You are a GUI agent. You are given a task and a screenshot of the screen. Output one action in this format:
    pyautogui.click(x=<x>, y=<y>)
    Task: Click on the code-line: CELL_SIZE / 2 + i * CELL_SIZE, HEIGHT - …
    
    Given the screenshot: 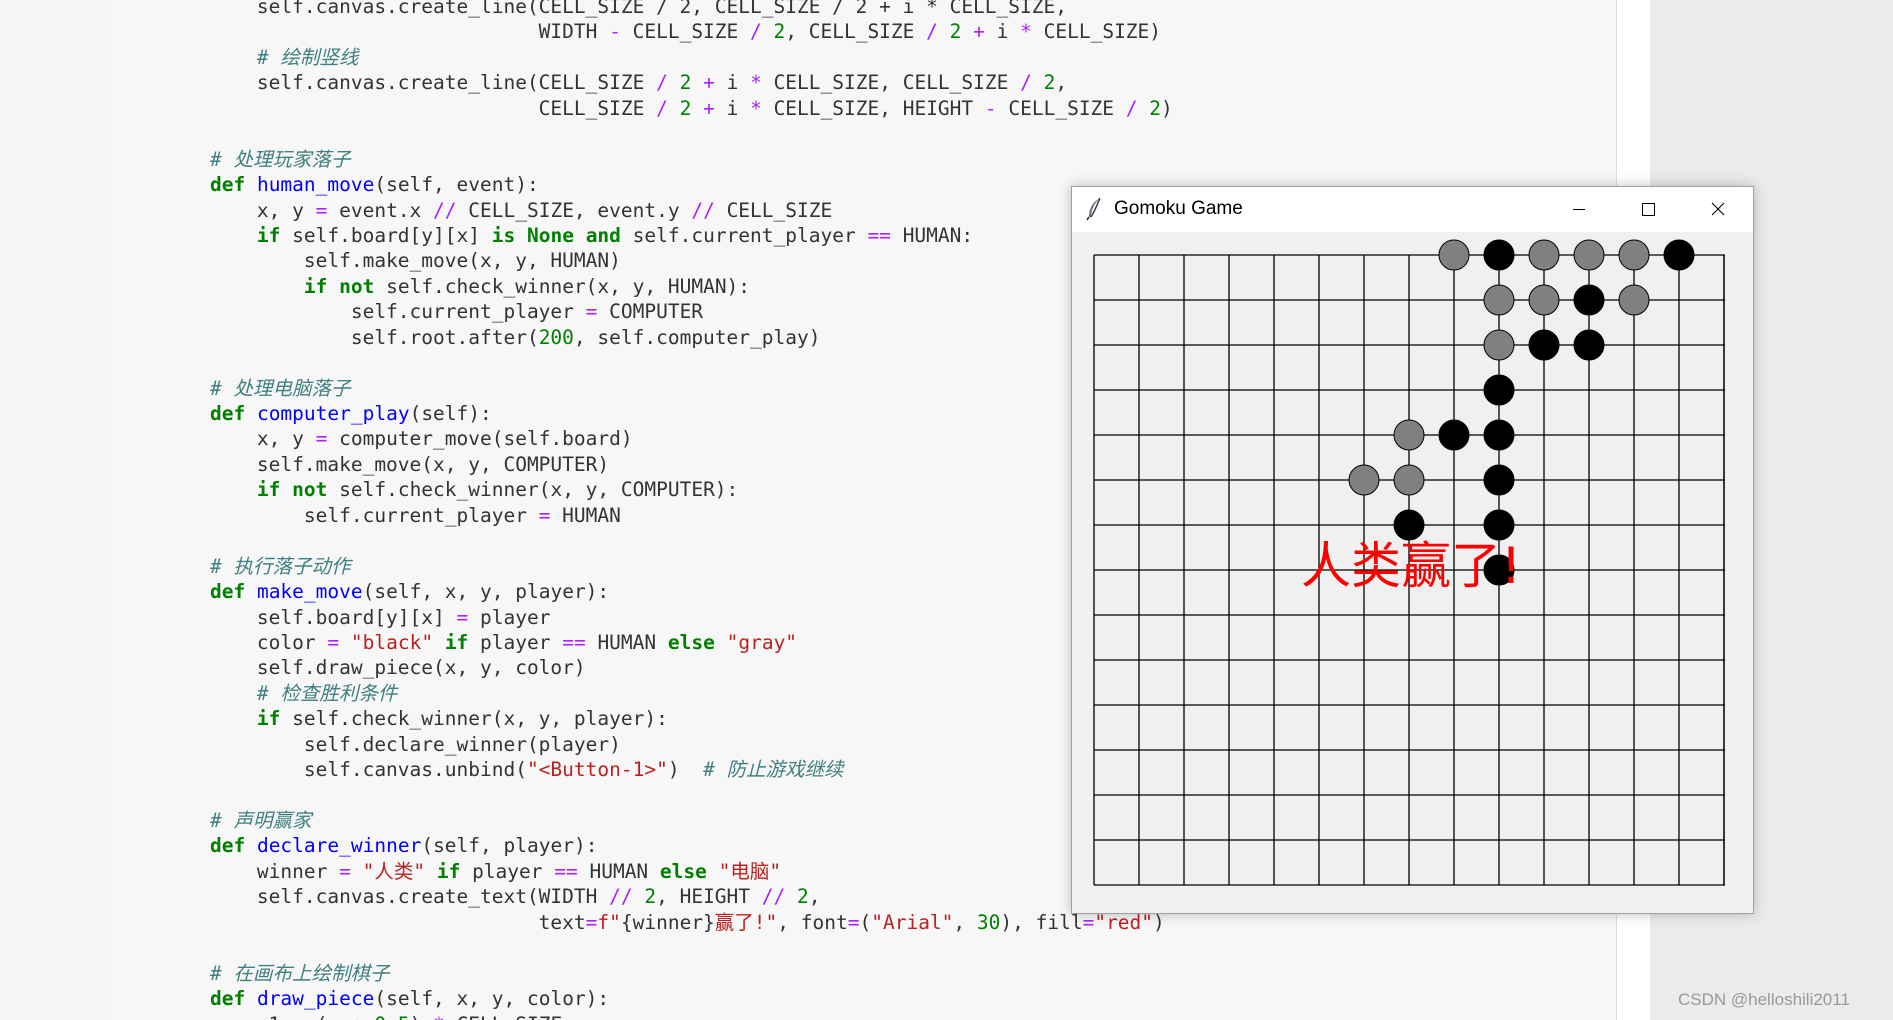 What is the action you would take?
    pyautogui.click(x=668, y=108)
    